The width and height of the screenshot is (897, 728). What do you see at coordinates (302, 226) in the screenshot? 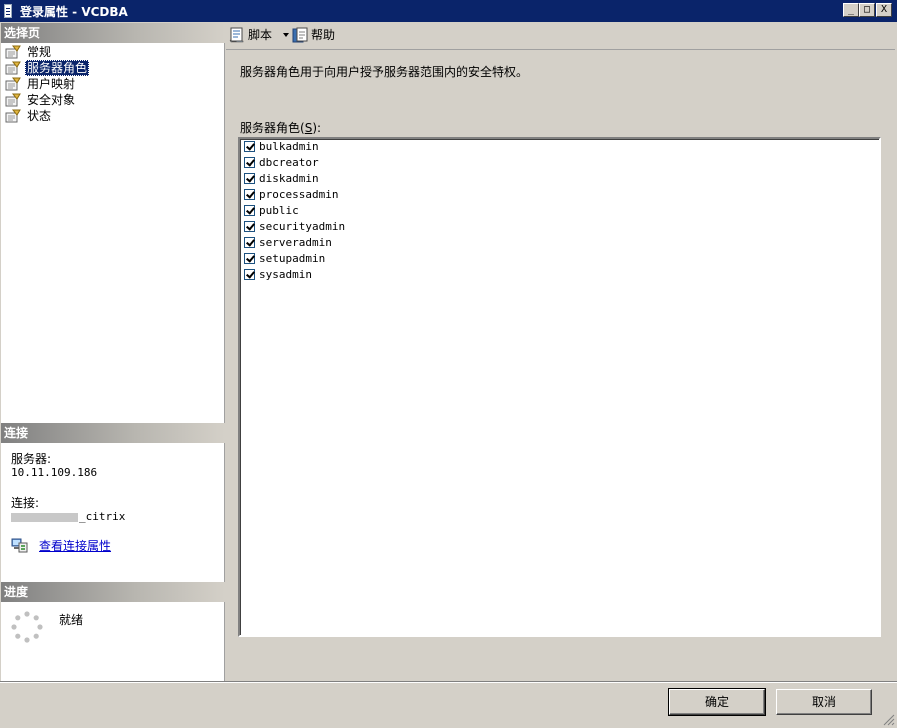
I see `role-name: securityadmin` at bounding box center [302, 226].